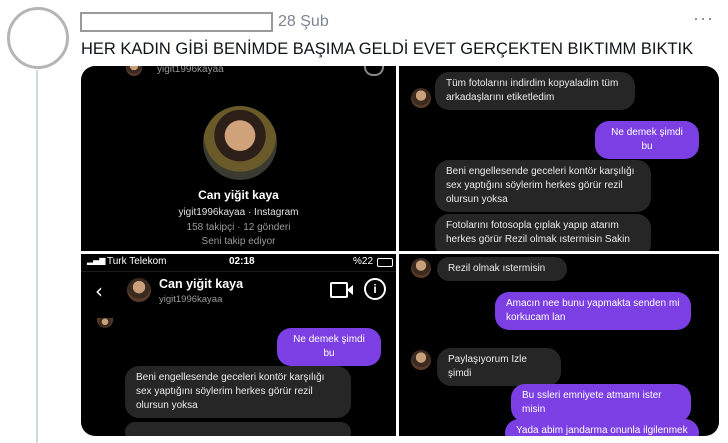 This screenshot has height=443, width=728. Describe the element at coordinates (339, 290) in the screenshot. I see `video-call-icon` at that location.